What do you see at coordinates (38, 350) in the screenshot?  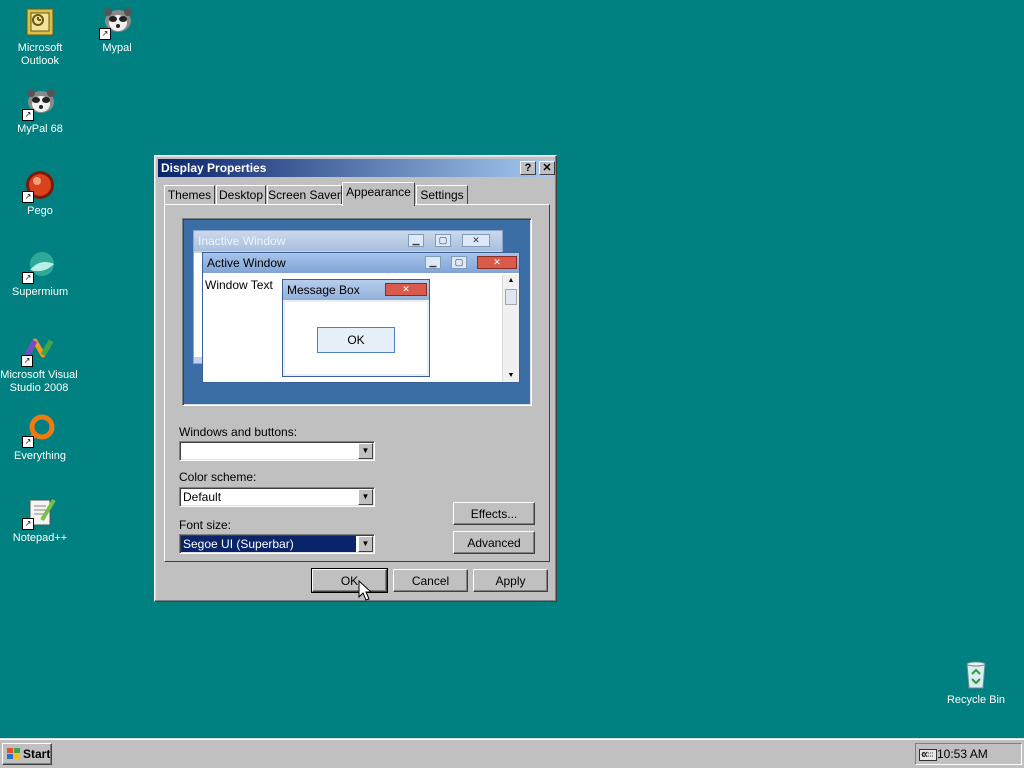 I see `visual-studio-icon: ↗` at bounding box center [38, 350].